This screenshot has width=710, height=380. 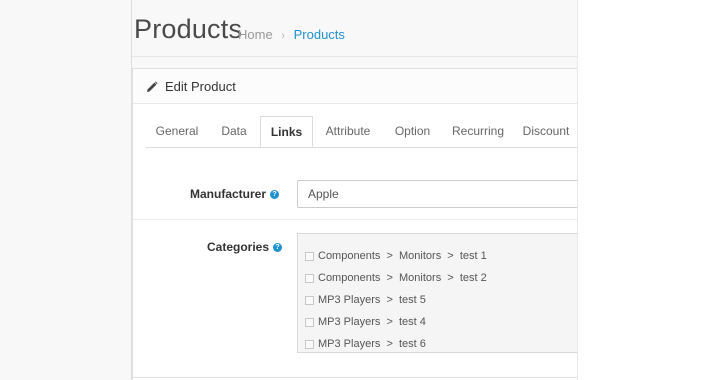 What do you see at coordinates (355, 86) in the screenshot?
I see `panel-heading: Edit Product` at bounding box center [355, 86].